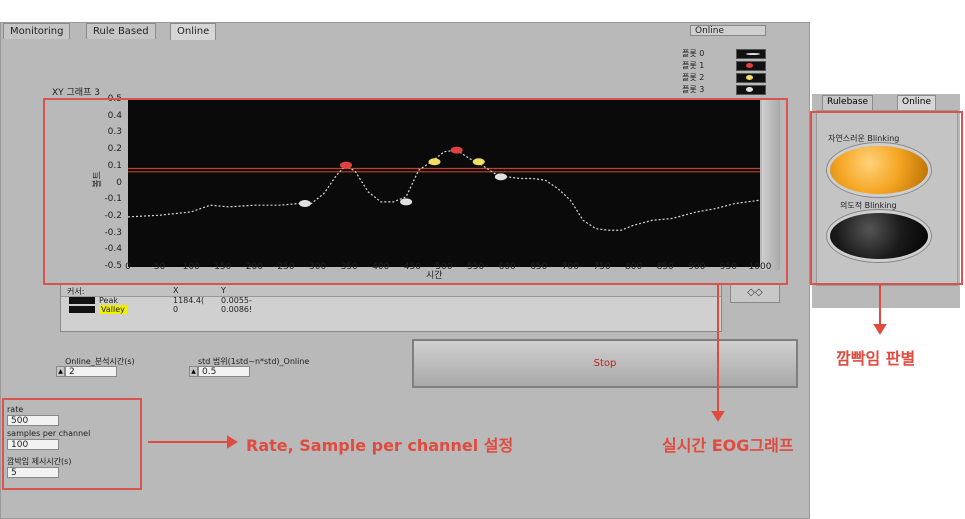  What do you see at coordinates (876, 358) in the screenshot?
I see `blink-annotation: 깜빡임 판별` at bounding box center [876, 358].